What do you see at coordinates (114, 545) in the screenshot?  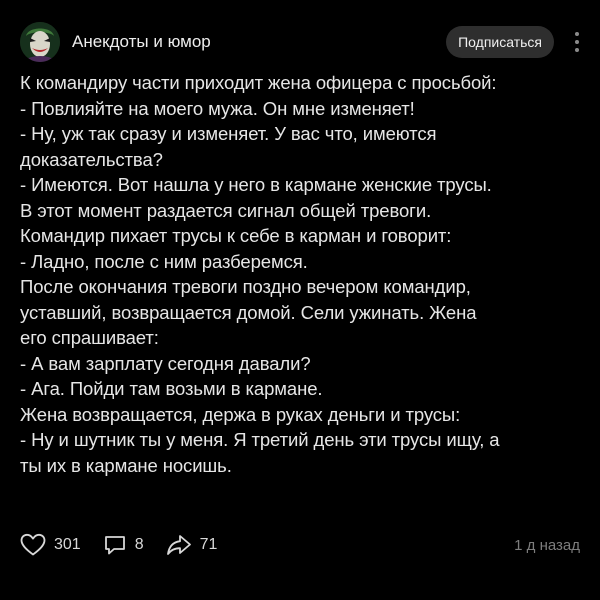 I see `comment-icon` at bounding box center [114, 545].